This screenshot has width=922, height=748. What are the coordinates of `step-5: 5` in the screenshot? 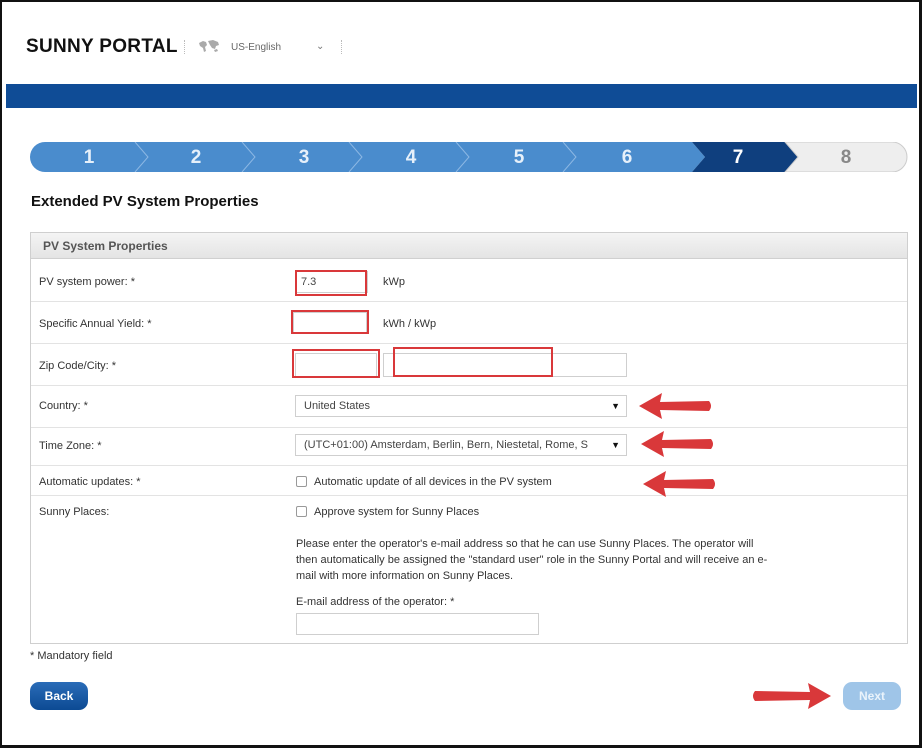 It's located at (519, 157).